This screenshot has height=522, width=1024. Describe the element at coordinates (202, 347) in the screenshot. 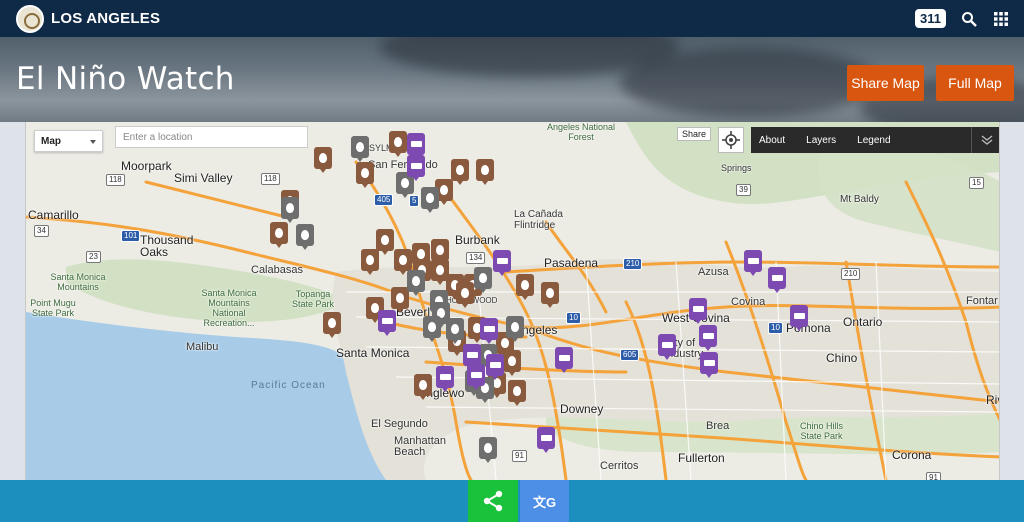

I see `map-label-malibu: Malibu` at that location.